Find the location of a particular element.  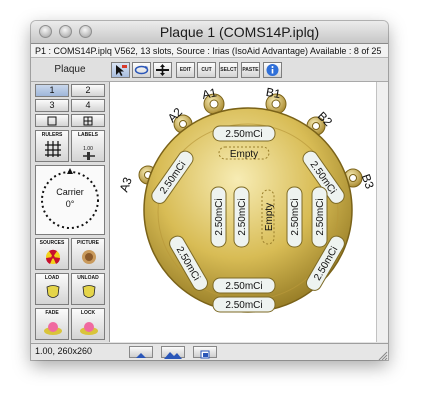

rulers-button: RULERS is located at coordinates (52, 146).